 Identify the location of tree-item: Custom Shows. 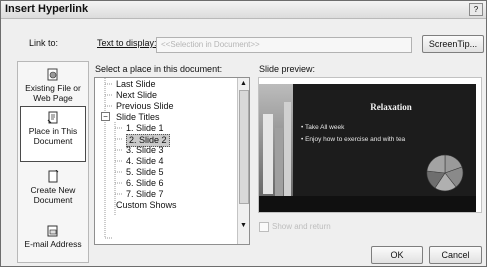
(146, 205).